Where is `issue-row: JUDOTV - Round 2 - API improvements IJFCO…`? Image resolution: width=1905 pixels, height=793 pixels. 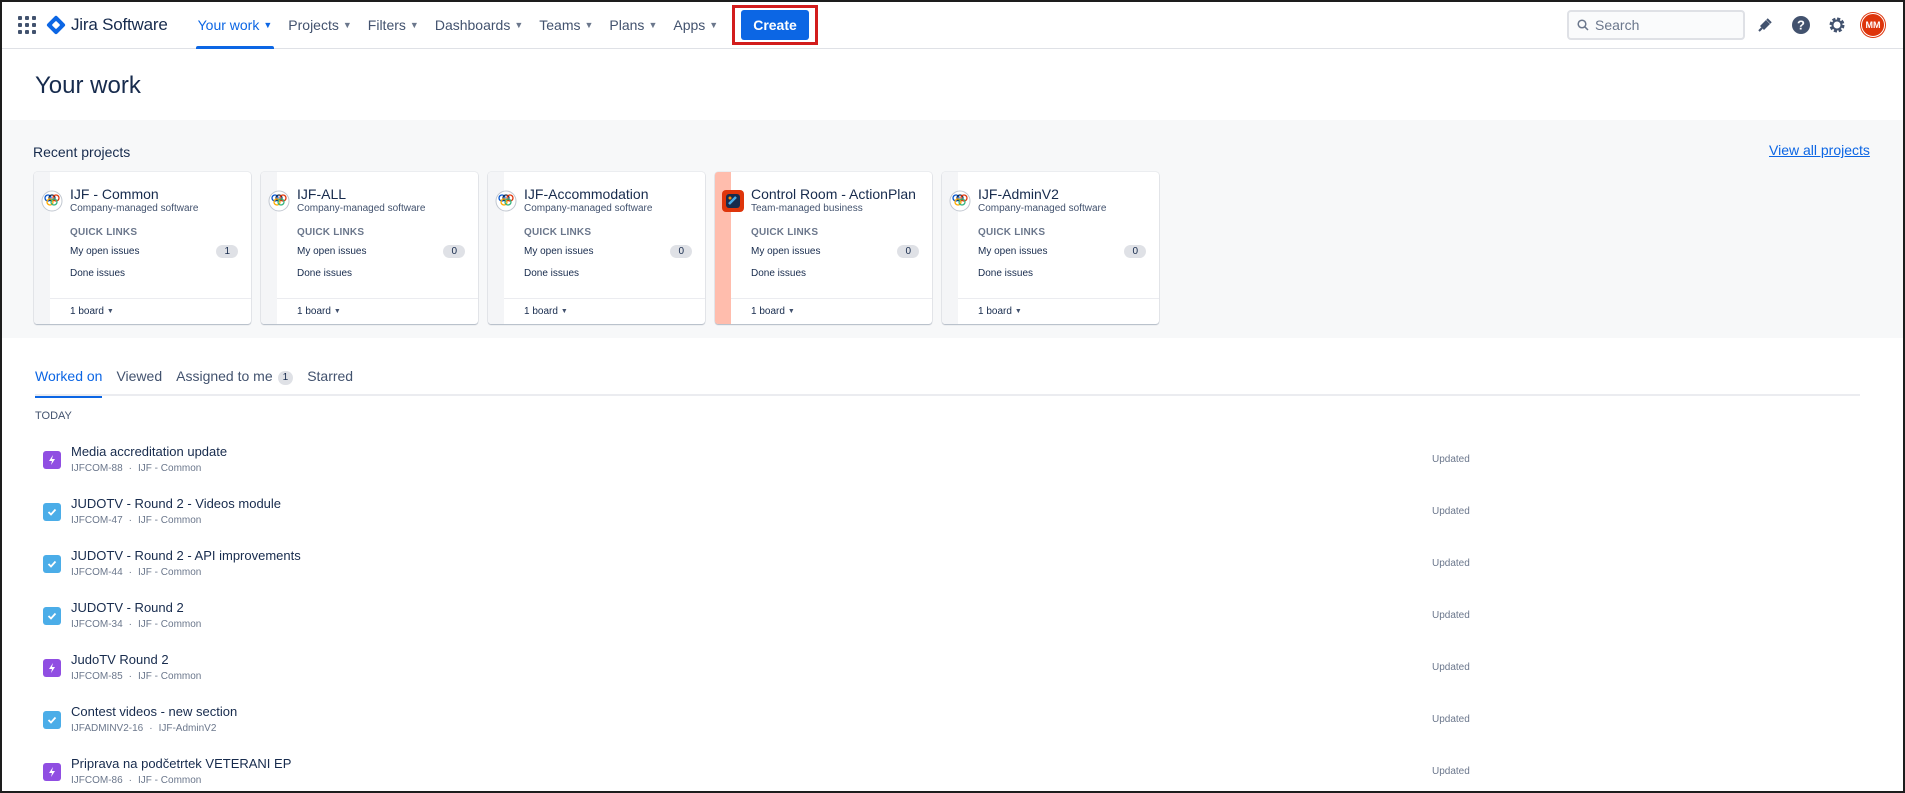 issue-row: JUDOTV - Round 2 - API improvements IJFCO… is located at coordinates (755, 566).